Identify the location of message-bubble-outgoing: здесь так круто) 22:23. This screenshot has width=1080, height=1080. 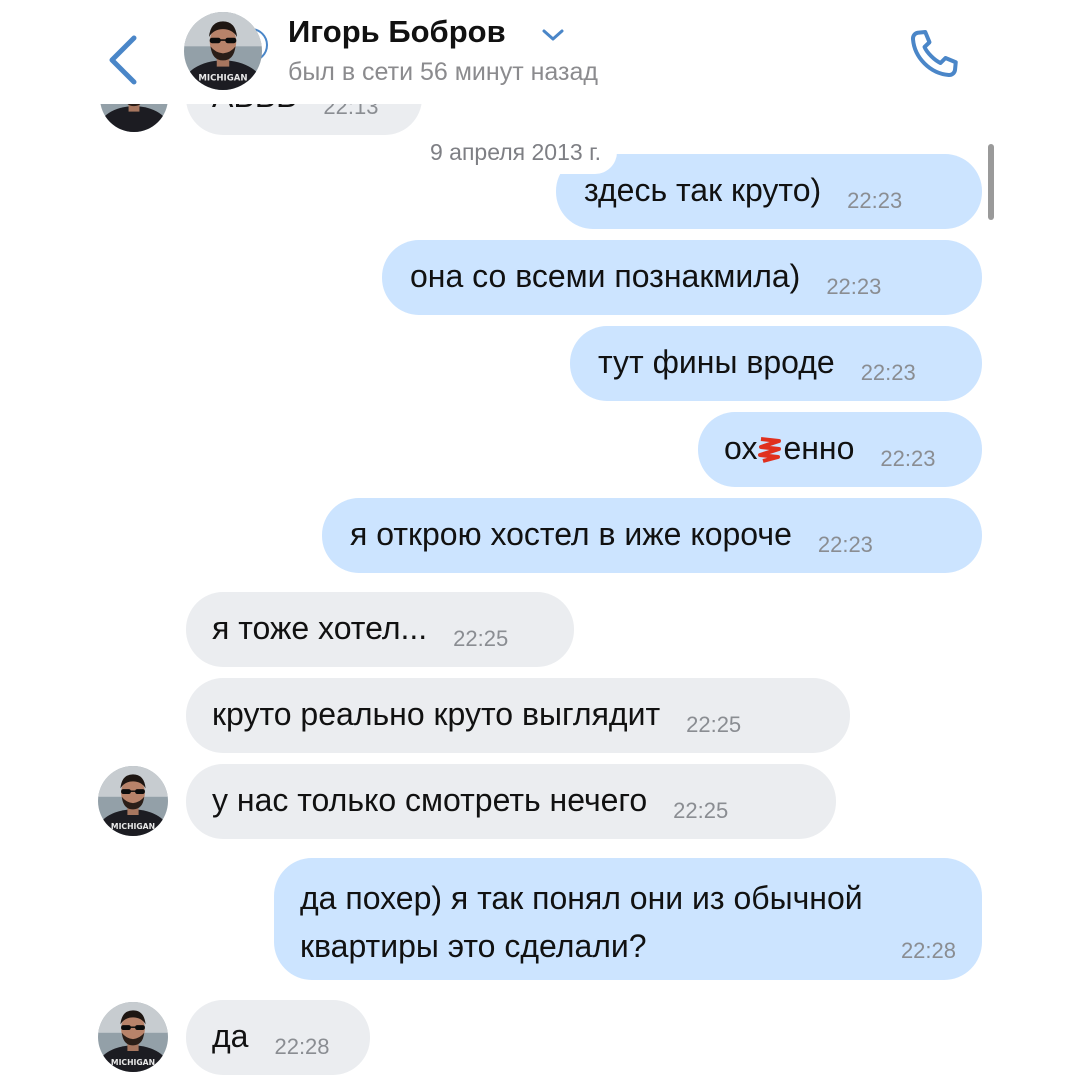
(769, 191).